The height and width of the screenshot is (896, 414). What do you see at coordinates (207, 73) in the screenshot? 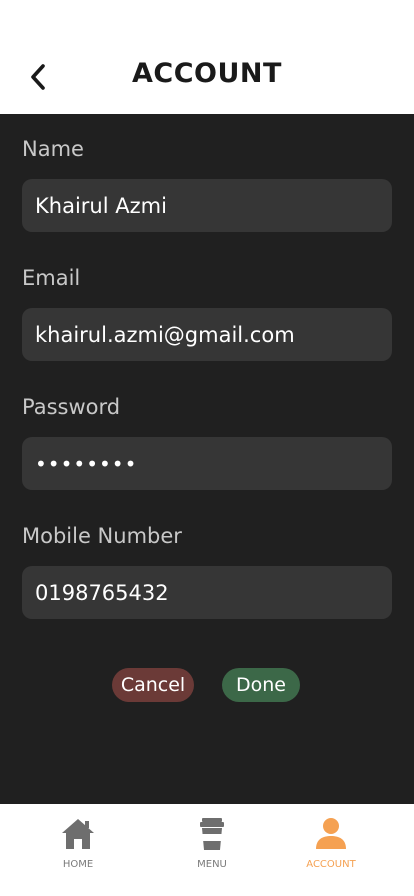
I see `page-title: ACCOUNT` at bounding box center [207, 73].